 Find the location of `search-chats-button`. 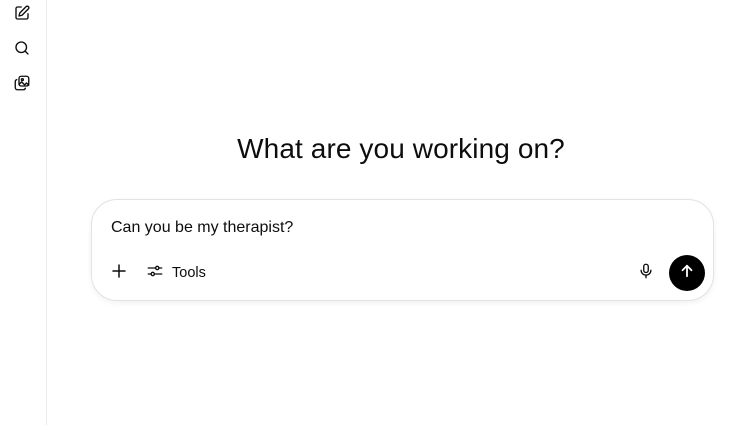

search-chats-button is located at coordinates (22, 50).